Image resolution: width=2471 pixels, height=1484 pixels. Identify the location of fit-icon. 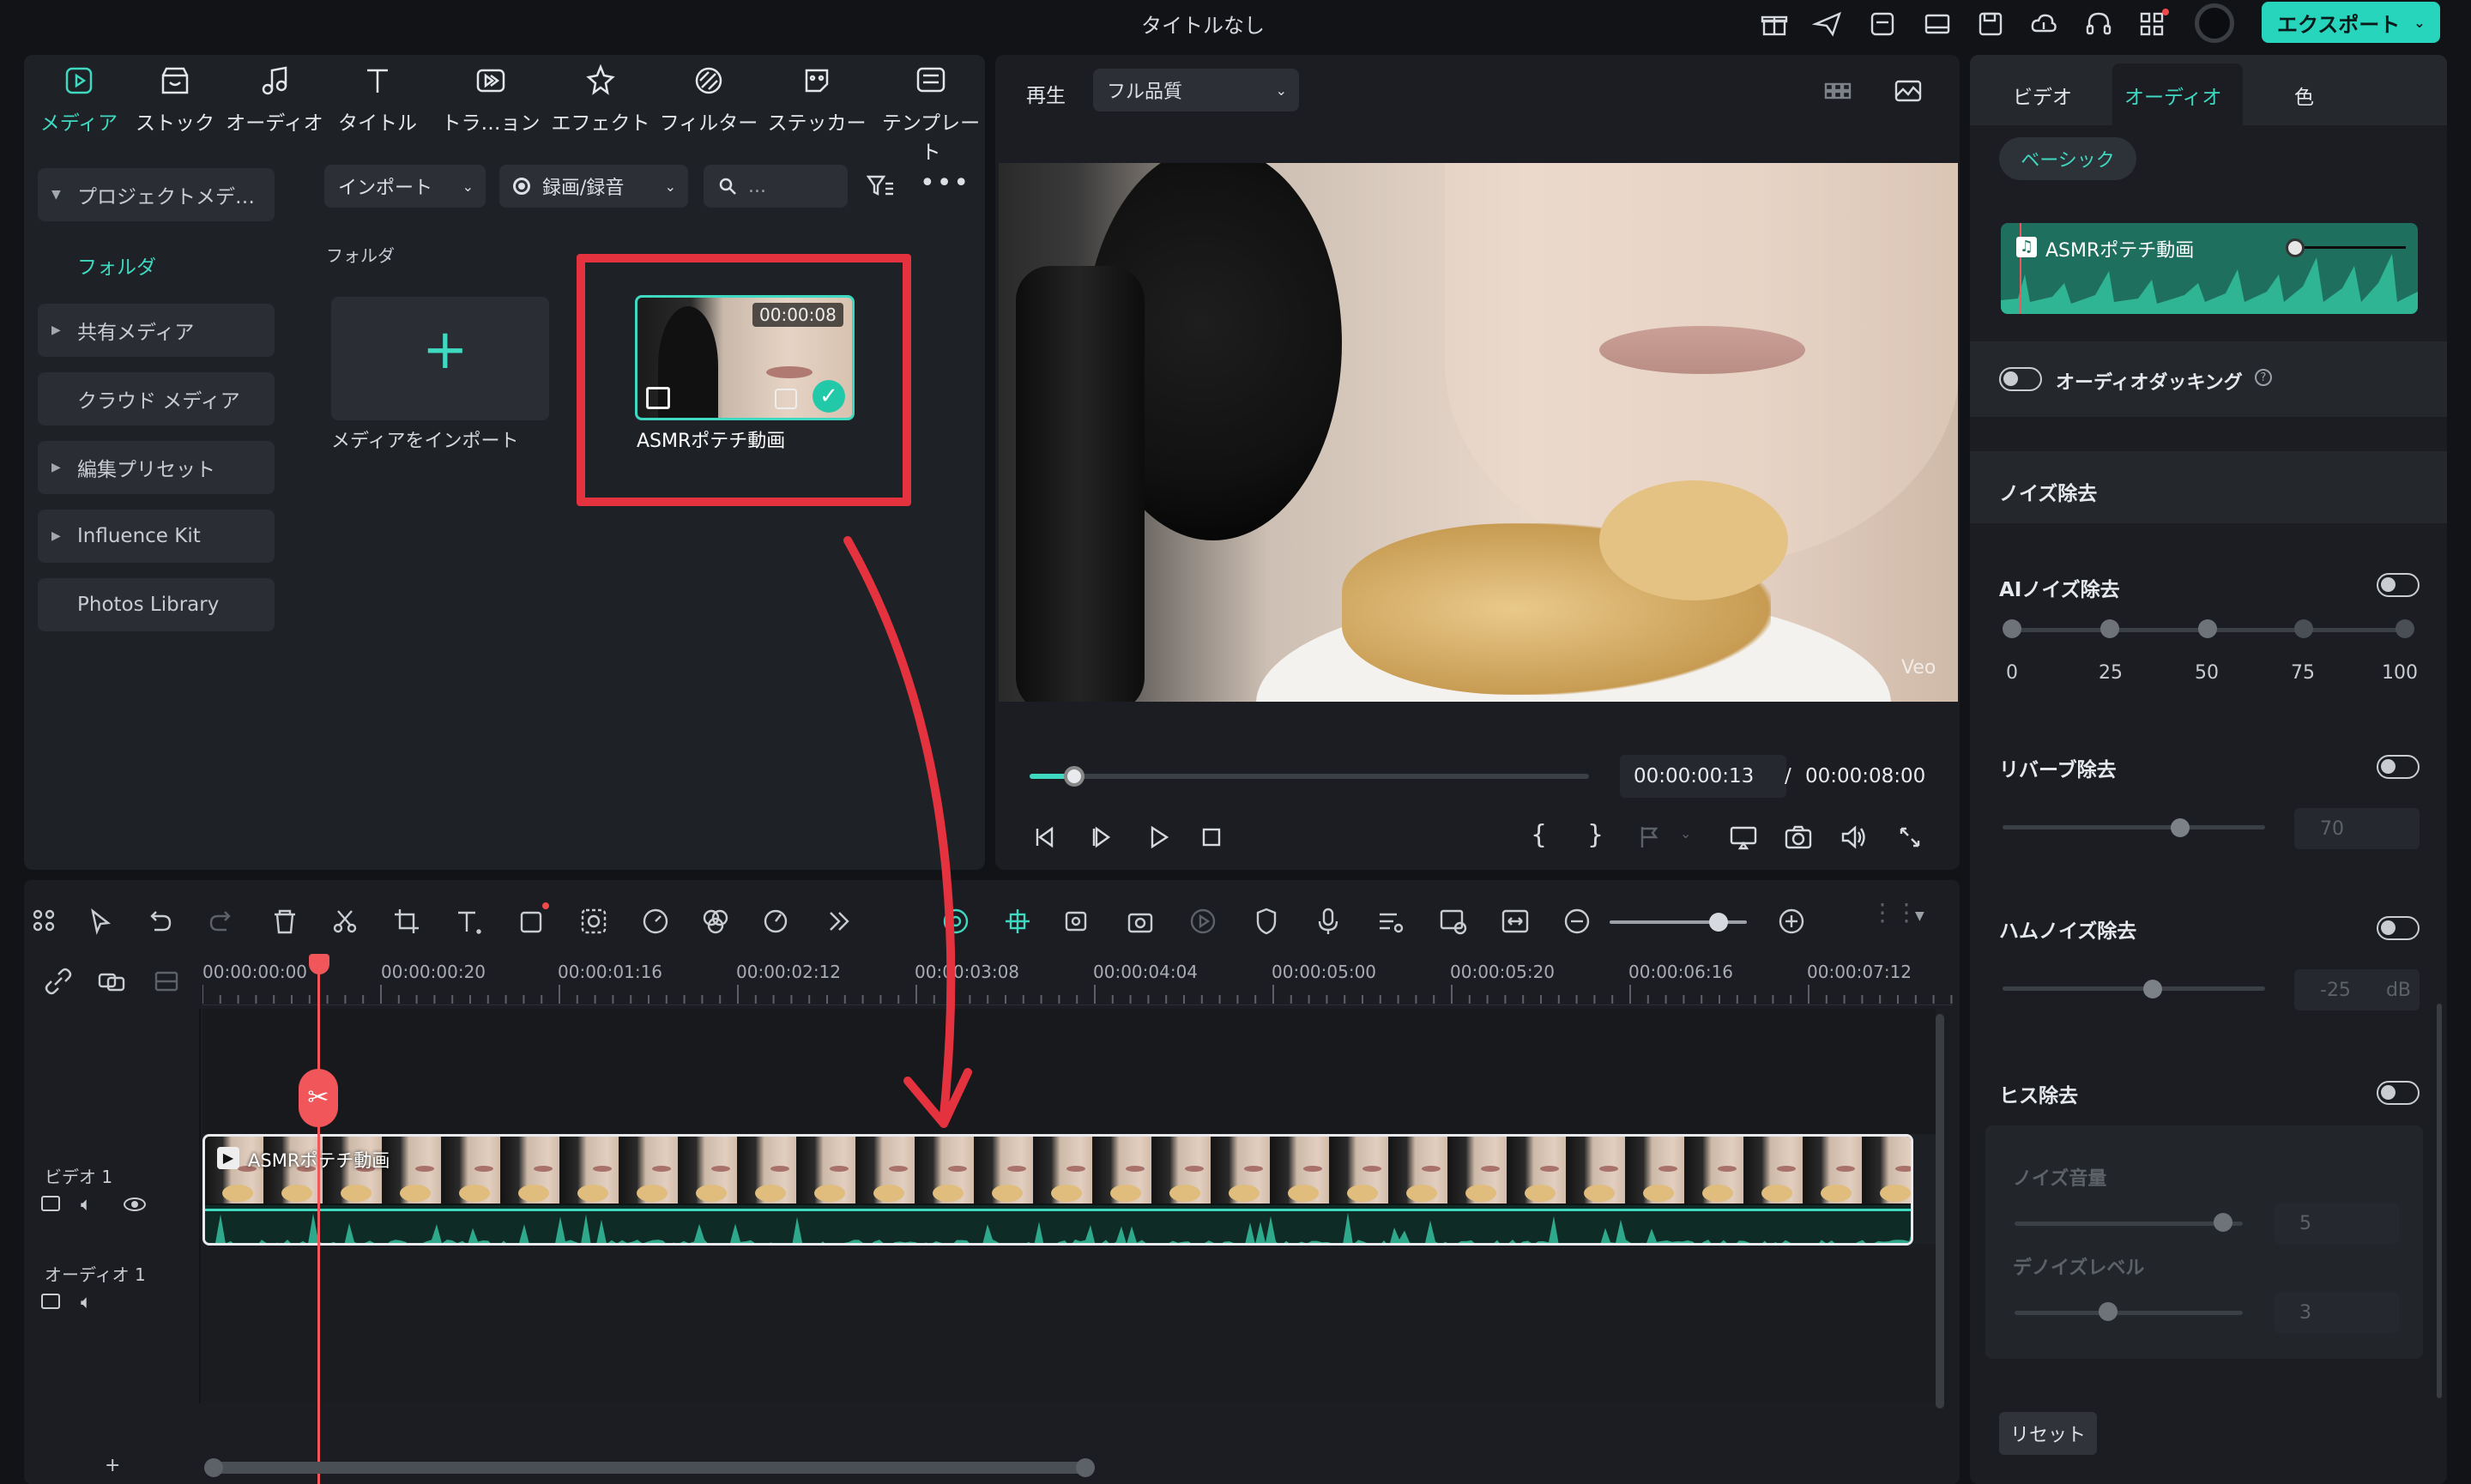
(1517, 923).